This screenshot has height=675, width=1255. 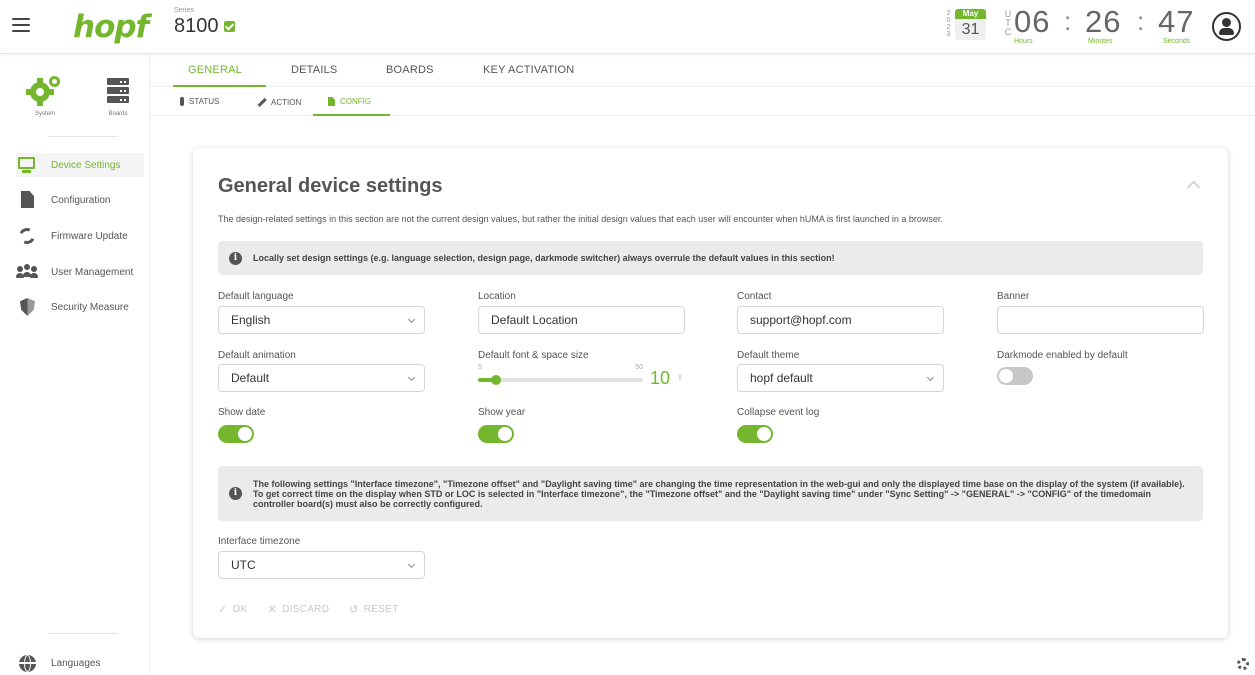 I want to click on tab-details: DETAILS, so click(x=314, y=70).